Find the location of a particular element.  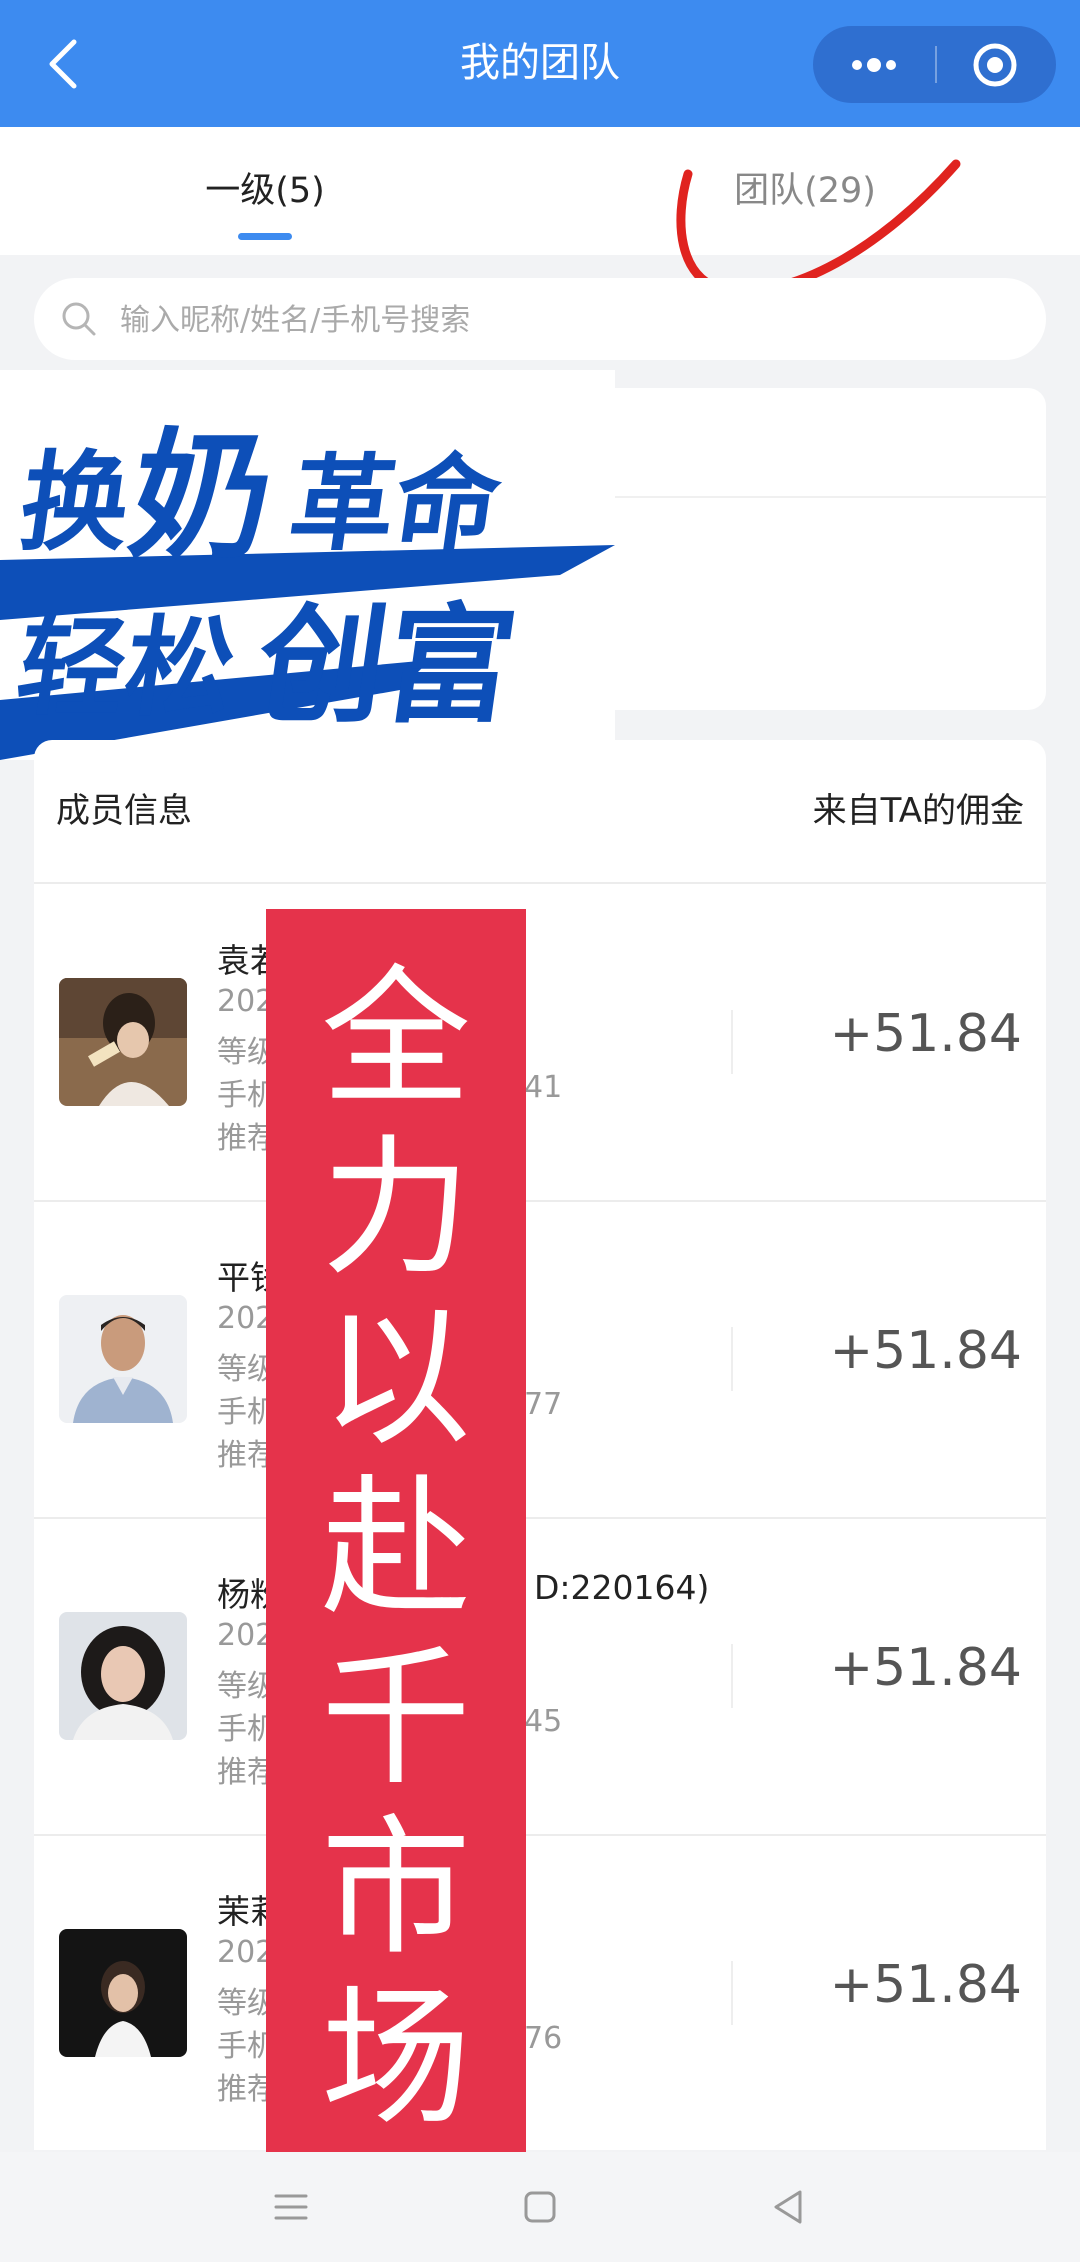

slogan-overlay: 全 力 以 赴 千 市 场 is located at coordinates (396, 1532).